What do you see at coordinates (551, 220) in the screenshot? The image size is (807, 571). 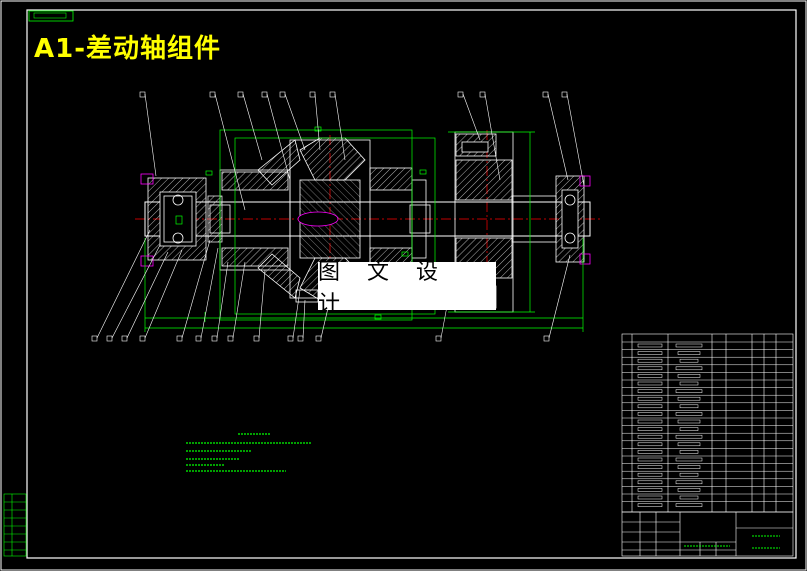 I see `right-bearing-housing` at bounding box center [551, 220].